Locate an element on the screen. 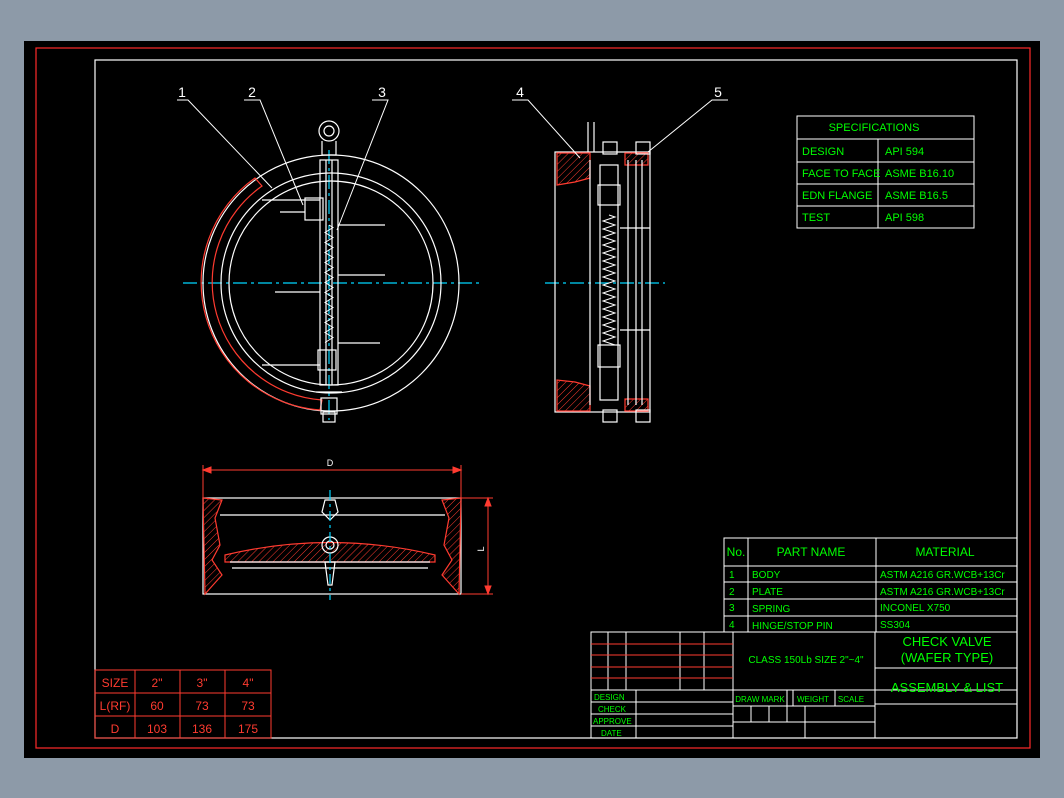 Image resolution: width=1064 pixels, height=798 pixels. size-r2-c2: 136 is located at coordinates (202, 729).